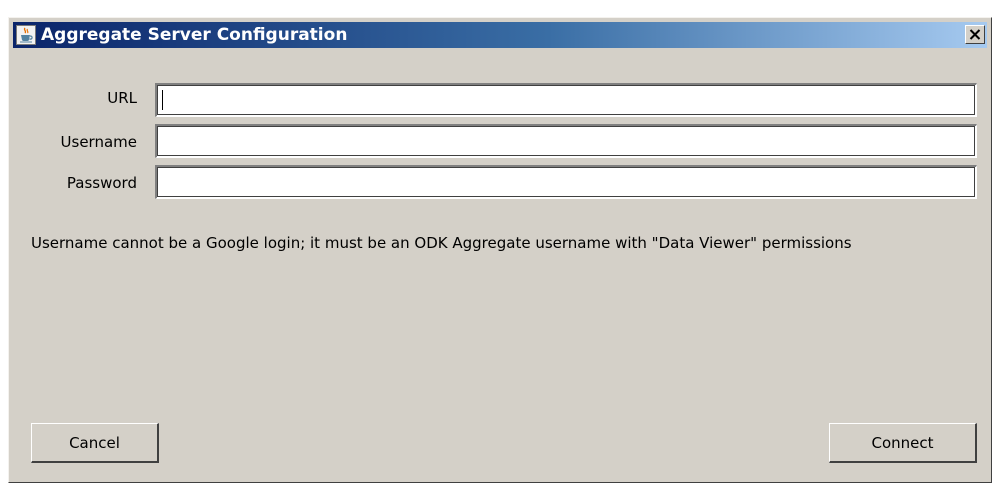  Describe the element at coordinates (500, 35) in the screenshot. I see `title-bar: Aggregate Server Configuration` at that location.